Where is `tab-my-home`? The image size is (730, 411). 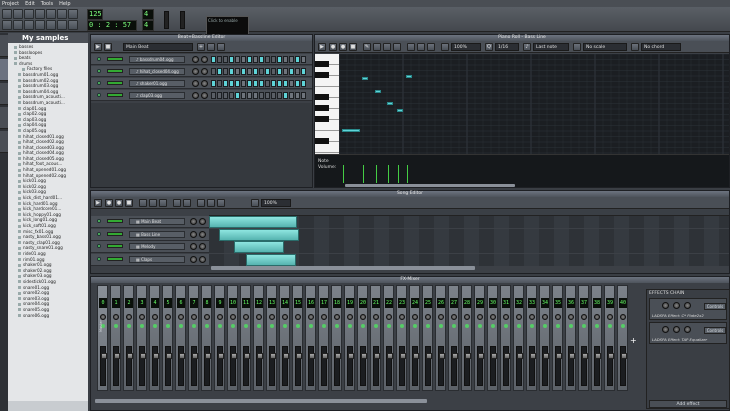 tab-my-home is located at coordinates (4, 118).